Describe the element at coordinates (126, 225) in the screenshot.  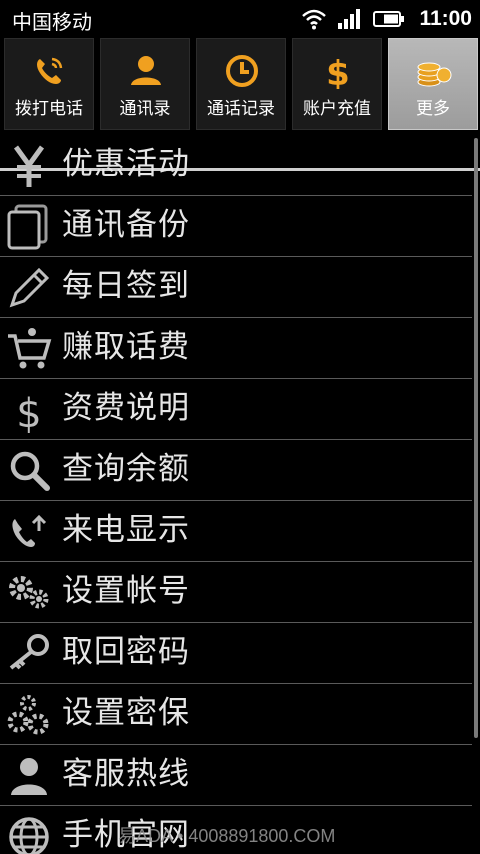
I see `menu-label: 通讯备份` at that location.